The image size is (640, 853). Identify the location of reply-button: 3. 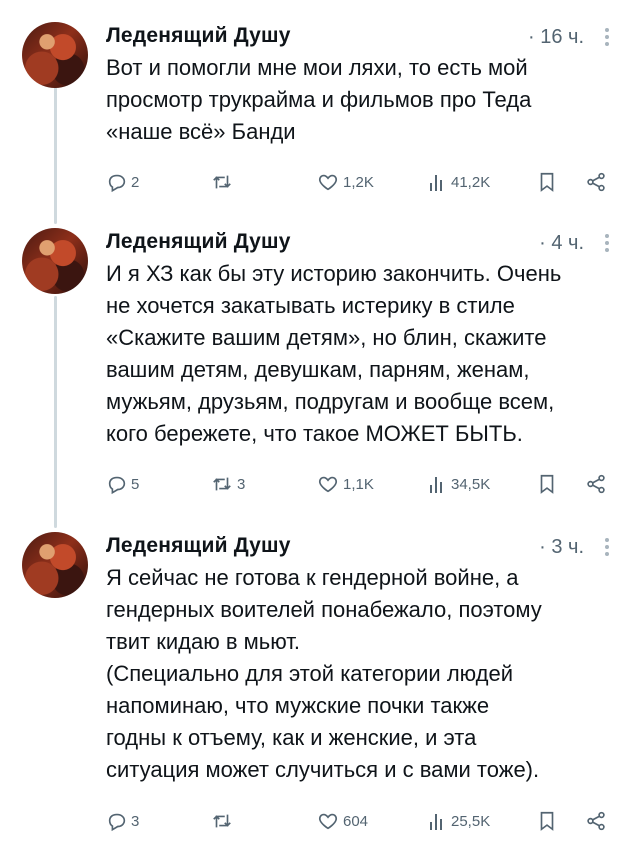
(122, 821).